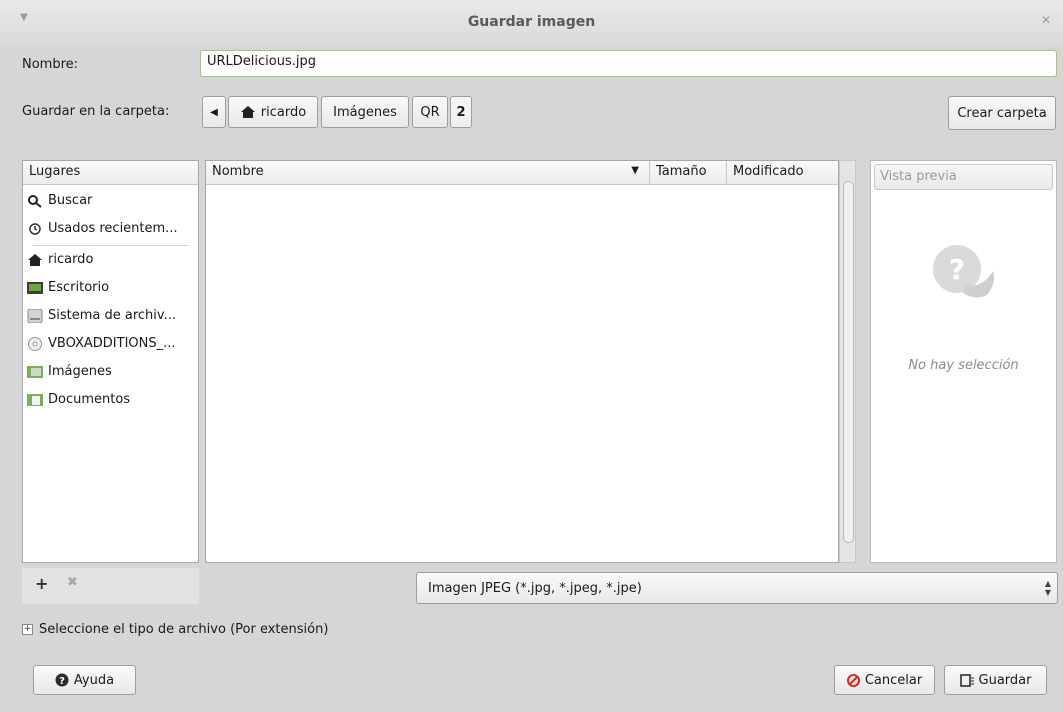 The width and height of the screenshot is (1063, 712). Describe the element at coordinates (35, 315) in the screenshot. I see `filesystem-icon` at that location.